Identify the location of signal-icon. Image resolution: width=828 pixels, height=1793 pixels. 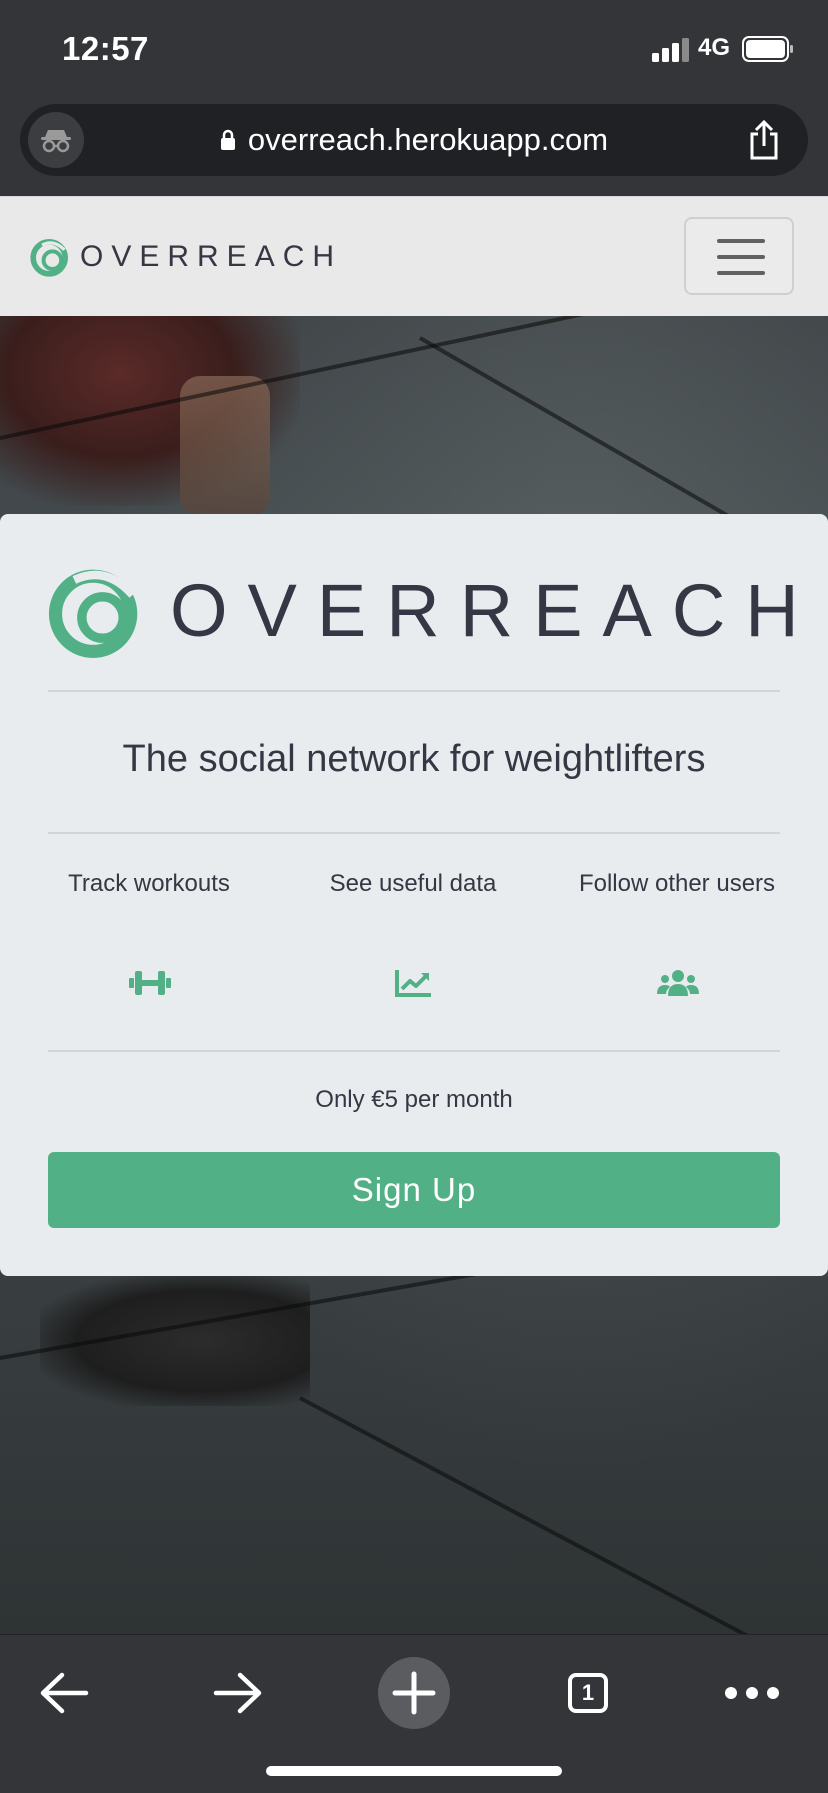
(670, 50).